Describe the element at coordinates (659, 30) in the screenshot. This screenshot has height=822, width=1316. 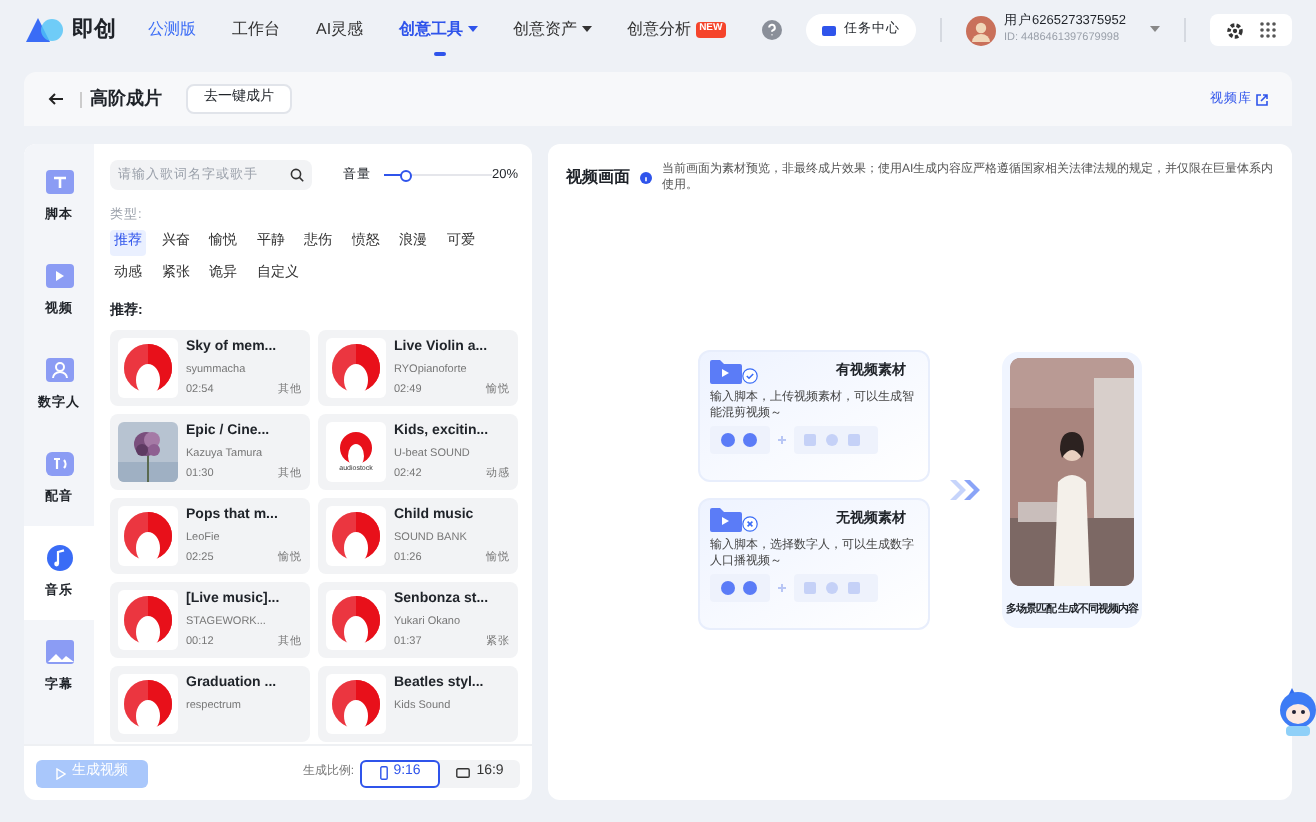
I see `nav-item: 创意分析` at that location.